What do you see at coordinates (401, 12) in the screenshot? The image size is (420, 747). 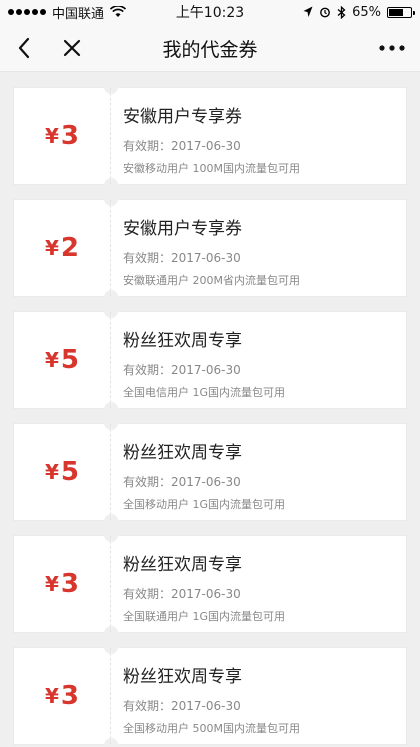 I see `battery-icon` at bounding box center [401, 12].